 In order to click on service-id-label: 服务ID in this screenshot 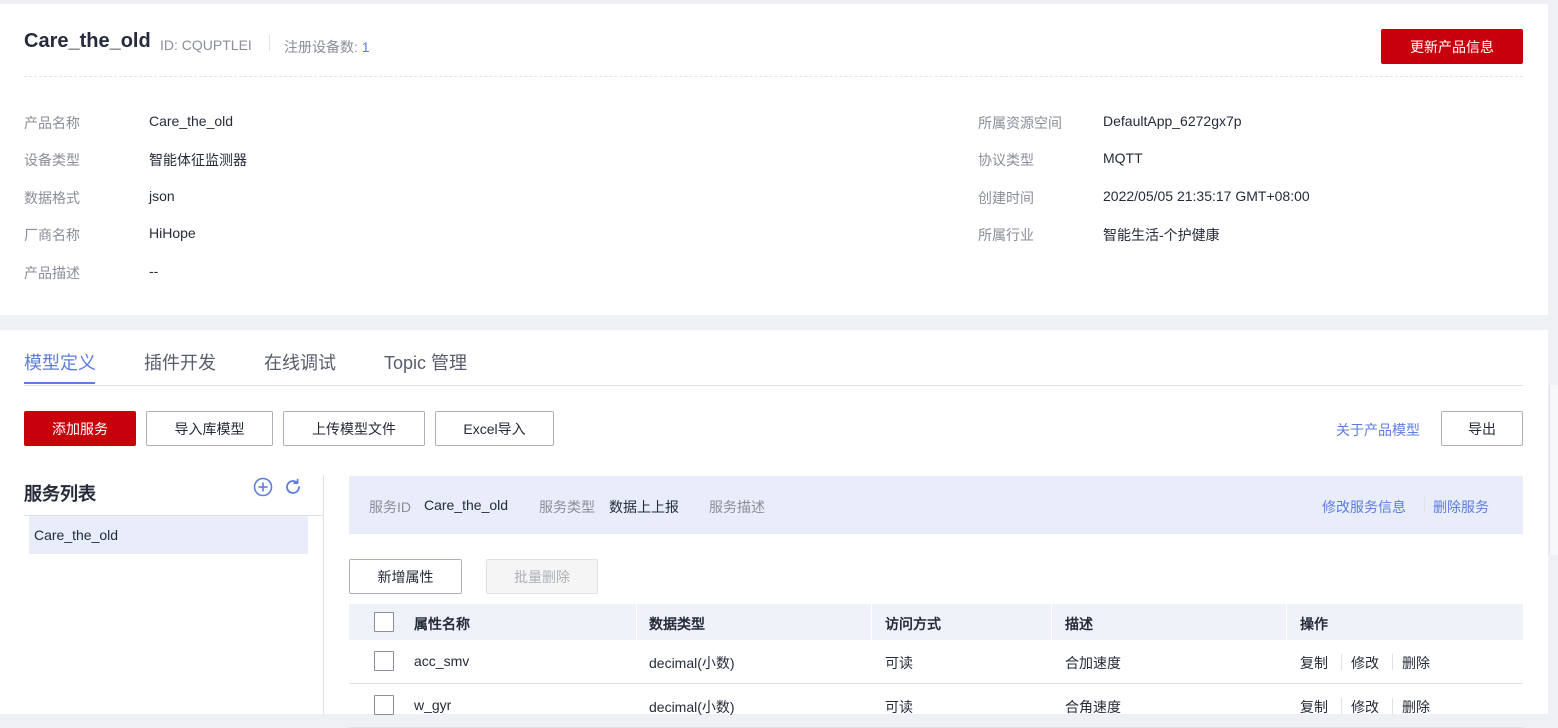, I will do `click(390, 507)`.